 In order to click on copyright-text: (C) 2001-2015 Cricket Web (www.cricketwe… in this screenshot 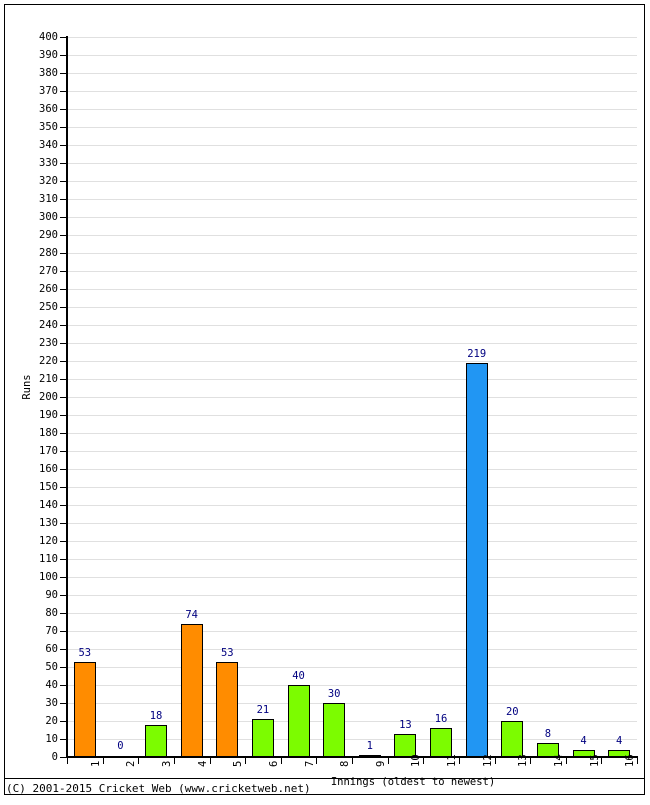, I will do `click(158, 788)`.